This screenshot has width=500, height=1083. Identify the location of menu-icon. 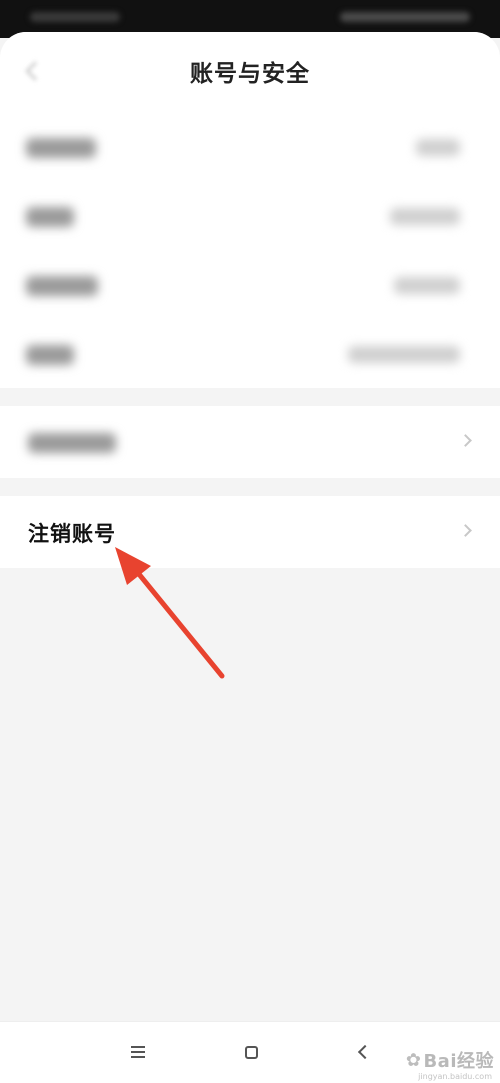
(138, 1052).